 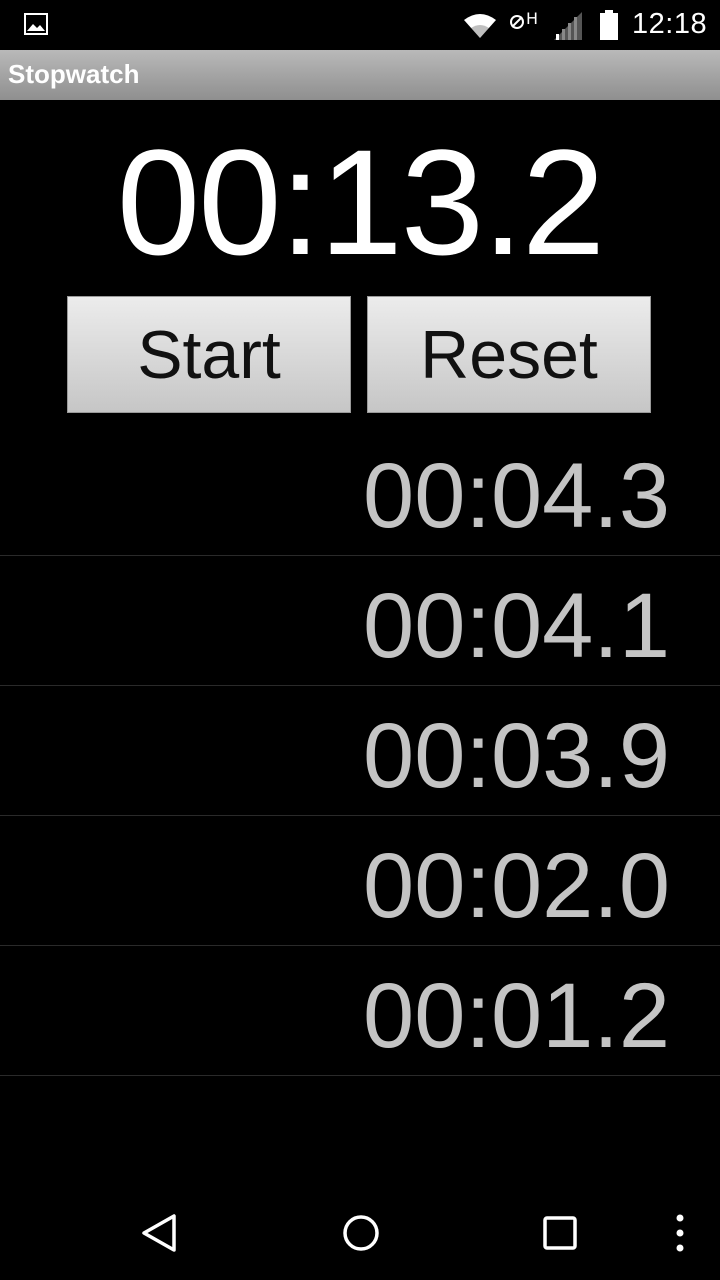 What do you see at coordinates (516, 1016) in the screenshot?
I see `lap-time: 00:01.2` at bounding box center [516, 1016].